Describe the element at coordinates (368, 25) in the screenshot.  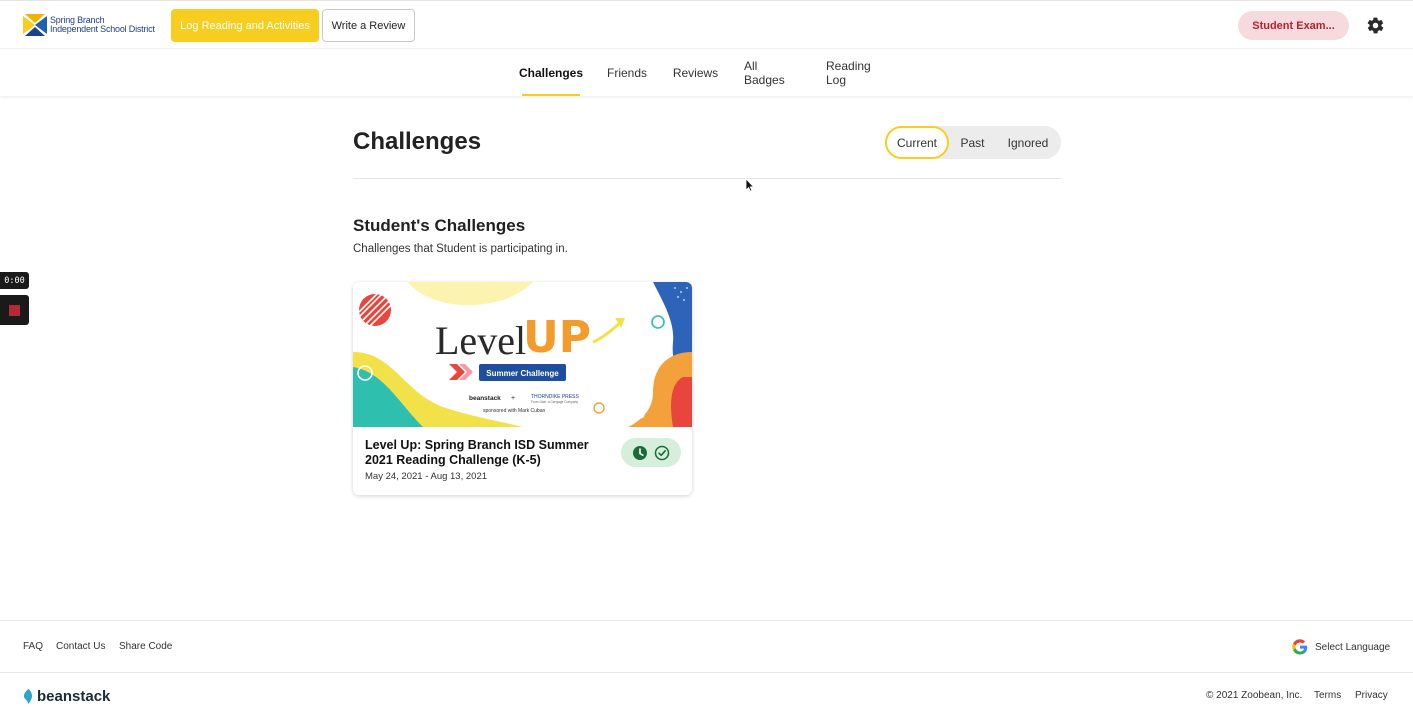
I see `write-review-button: Write a Review` at that location.